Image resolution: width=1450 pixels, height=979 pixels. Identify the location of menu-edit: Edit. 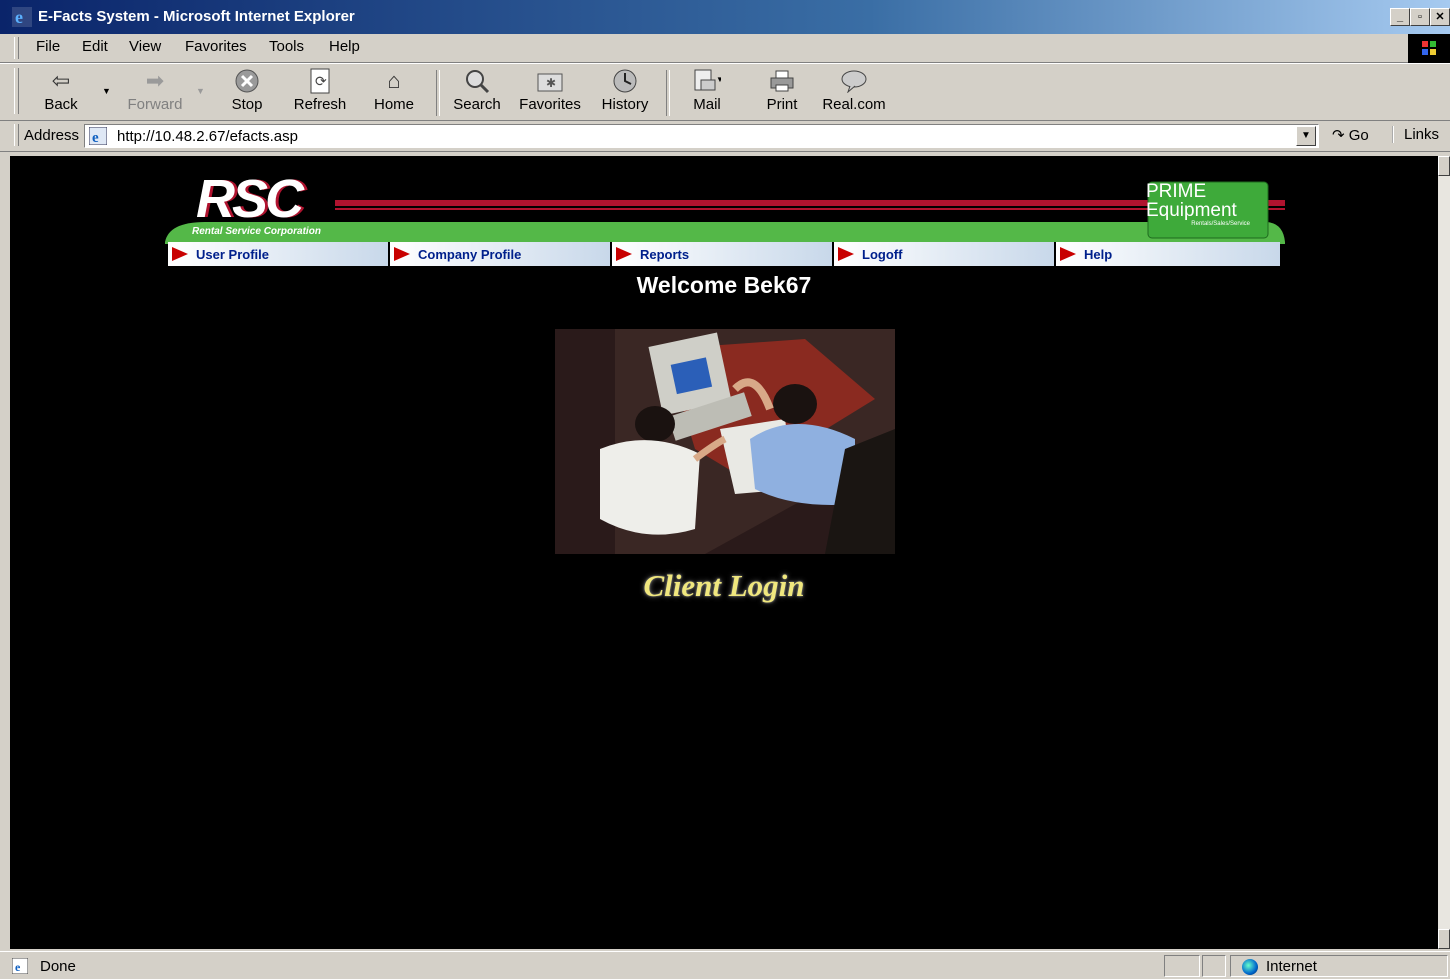
(95, 46).